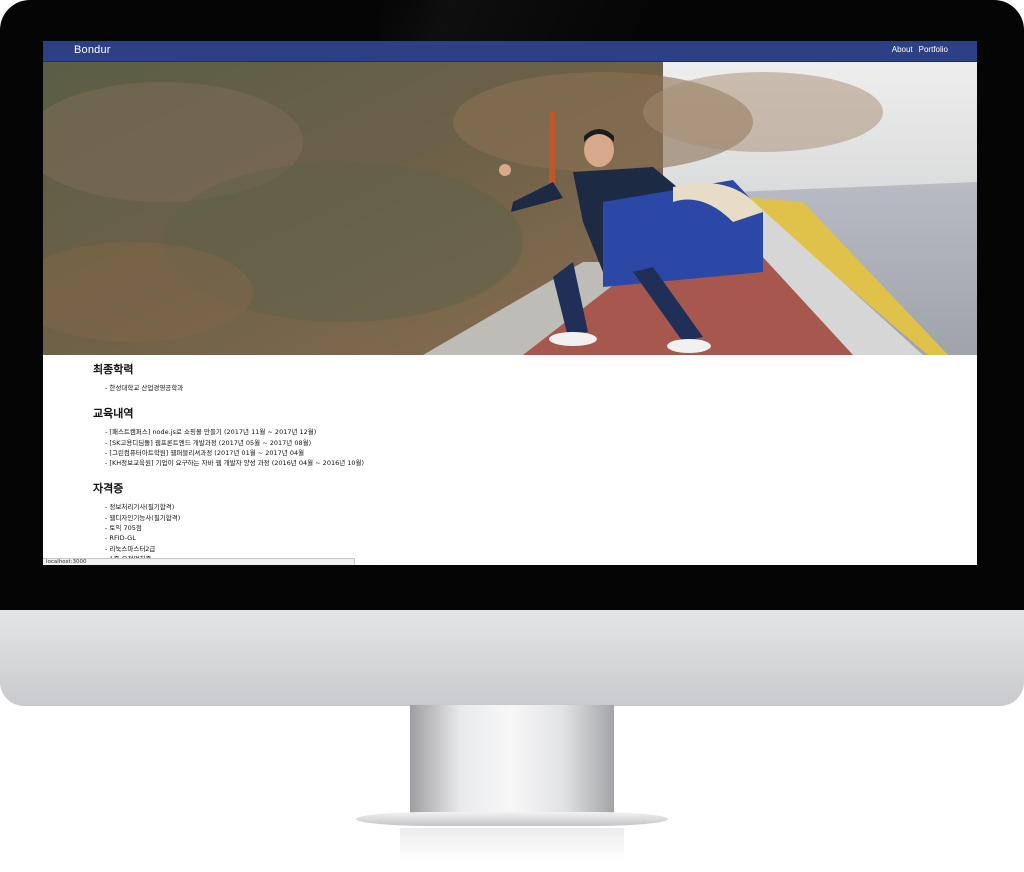 The height and width of the screenshot is (872, 1024). I want to click on monitor-stand-neck, so click(512, 761).